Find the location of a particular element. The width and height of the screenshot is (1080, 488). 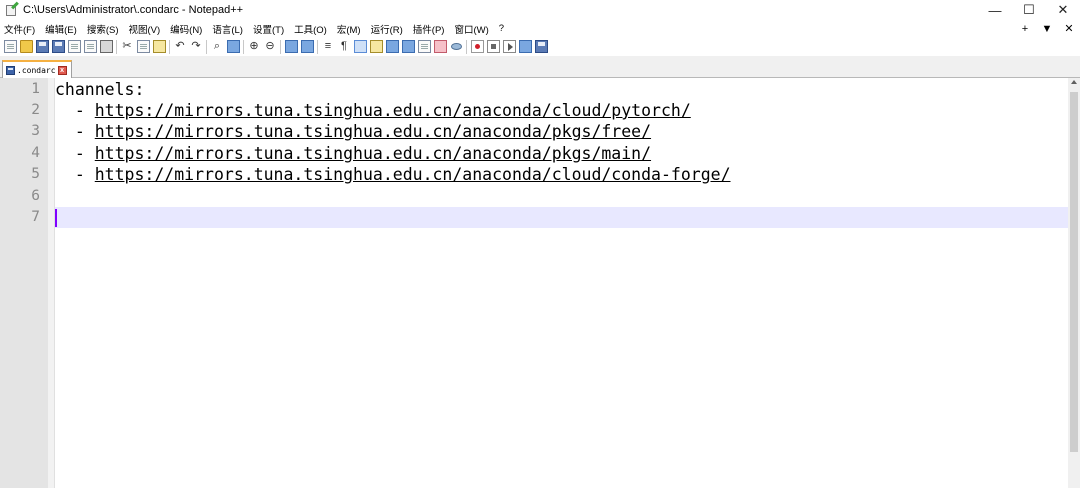

maximize-button: ☐ is located at coordinates (1029, 10).